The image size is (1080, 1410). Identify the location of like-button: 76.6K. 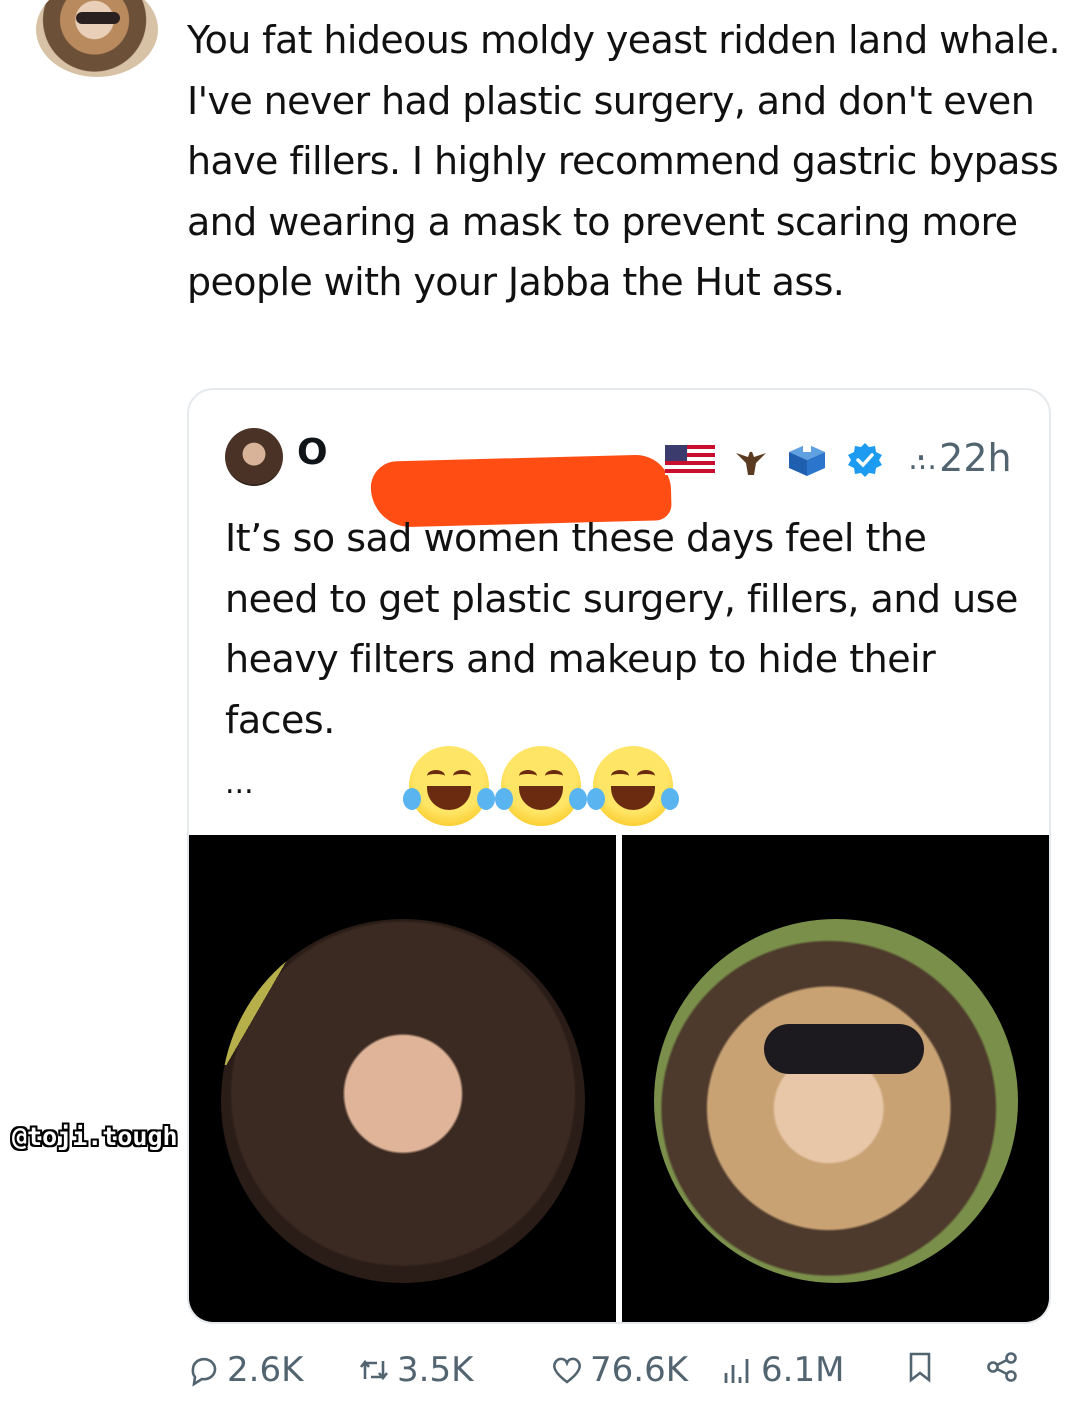
(619, 1370).